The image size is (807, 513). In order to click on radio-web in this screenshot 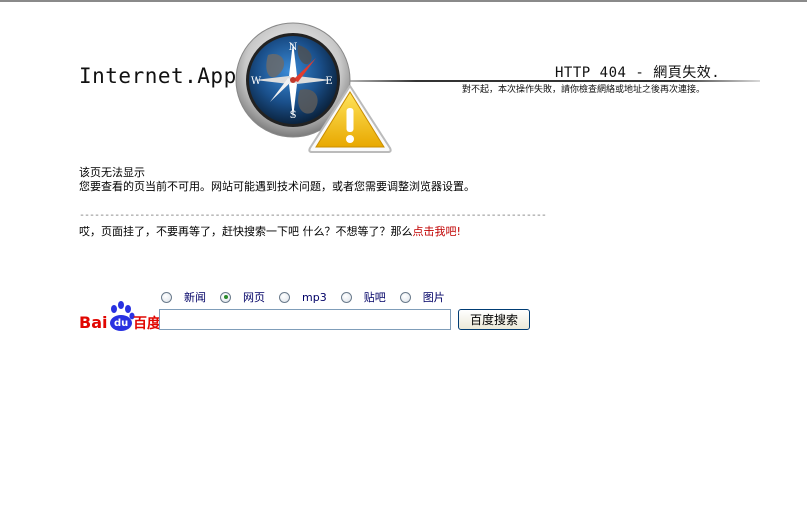, I will do `click(225, 297)`.